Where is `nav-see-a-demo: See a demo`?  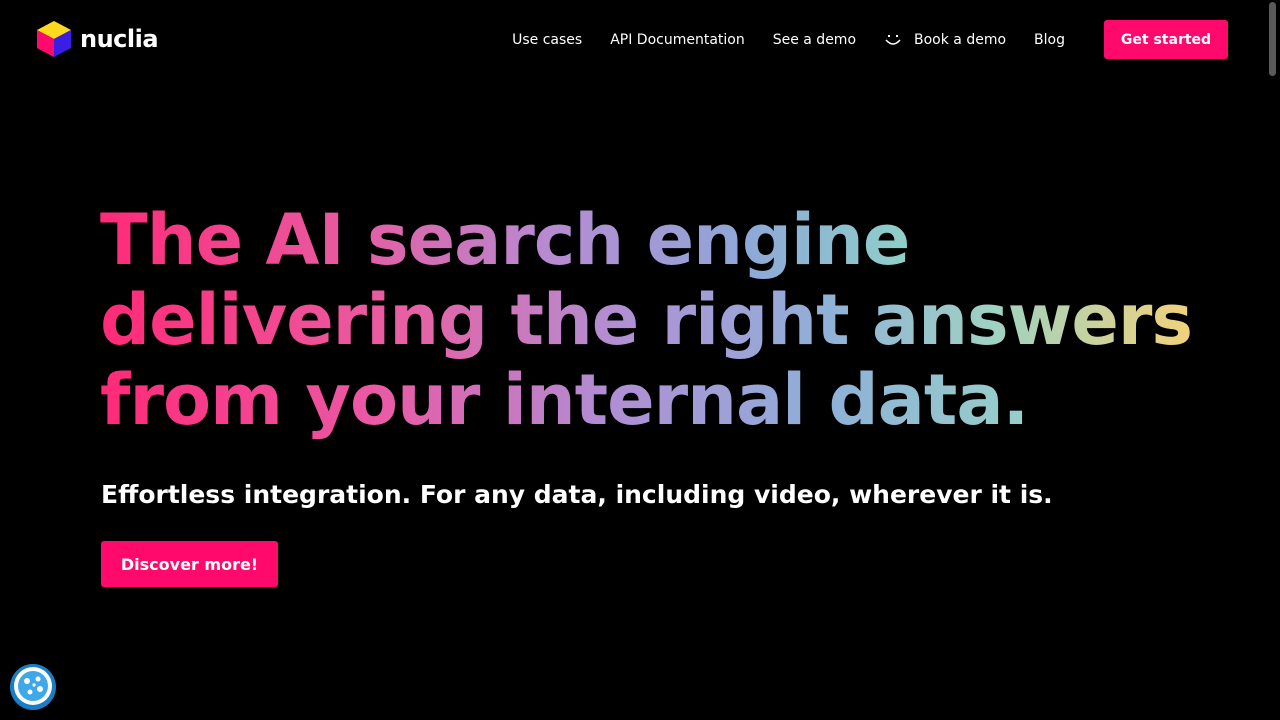 nav-see-a-demo: See a demo is located at coordinates (814, 40).